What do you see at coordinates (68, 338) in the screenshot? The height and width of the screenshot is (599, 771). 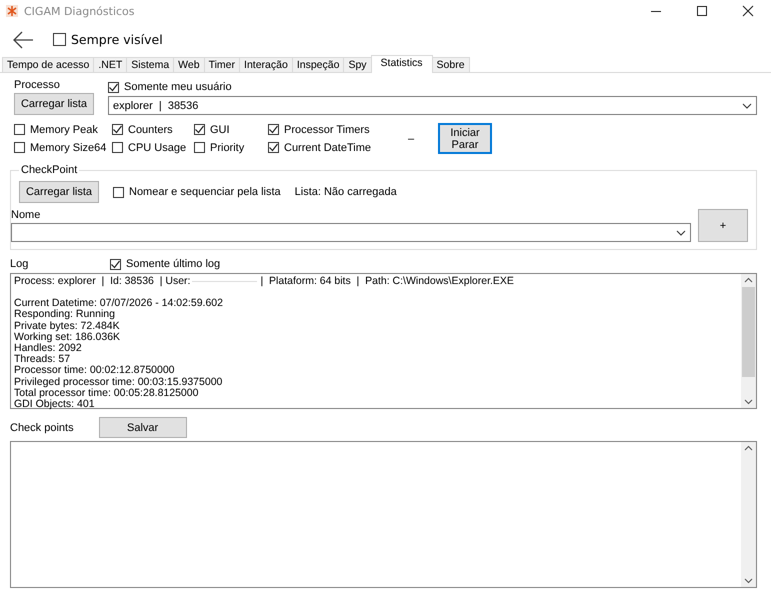 I see `log-line: Working set: 186.036K` at bounding box center [68, 338].